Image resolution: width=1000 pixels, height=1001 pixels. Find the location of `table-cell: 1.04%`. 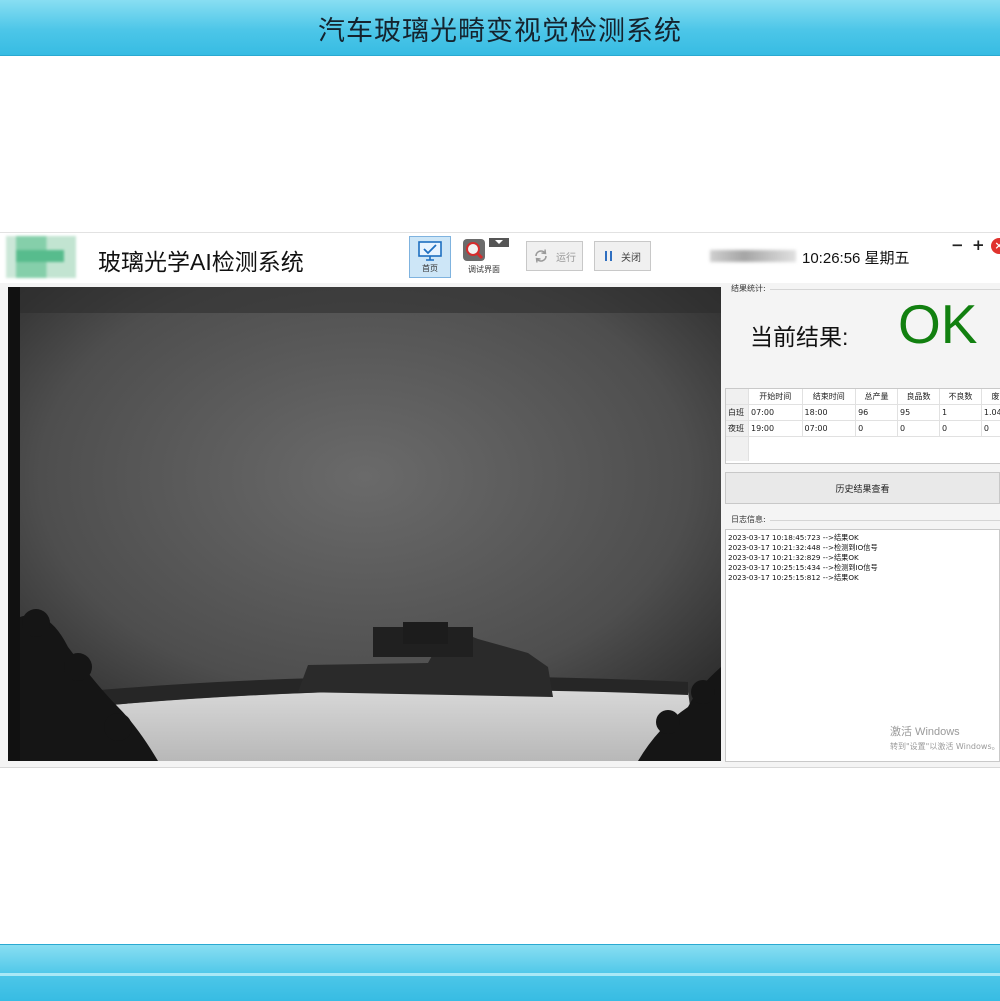

table-cell: 1.04% is located at coordinates (990, 413).